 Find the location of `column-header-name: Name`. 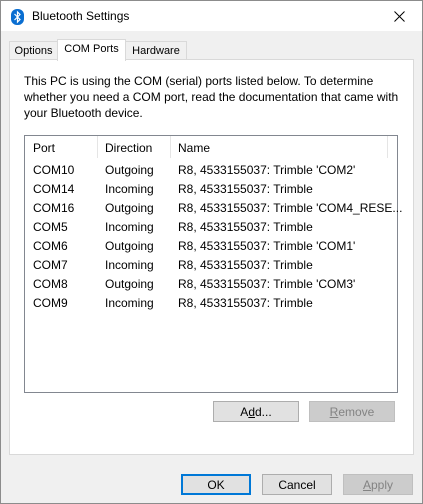

column-header-name: Name is located at coordinates (194, 148).